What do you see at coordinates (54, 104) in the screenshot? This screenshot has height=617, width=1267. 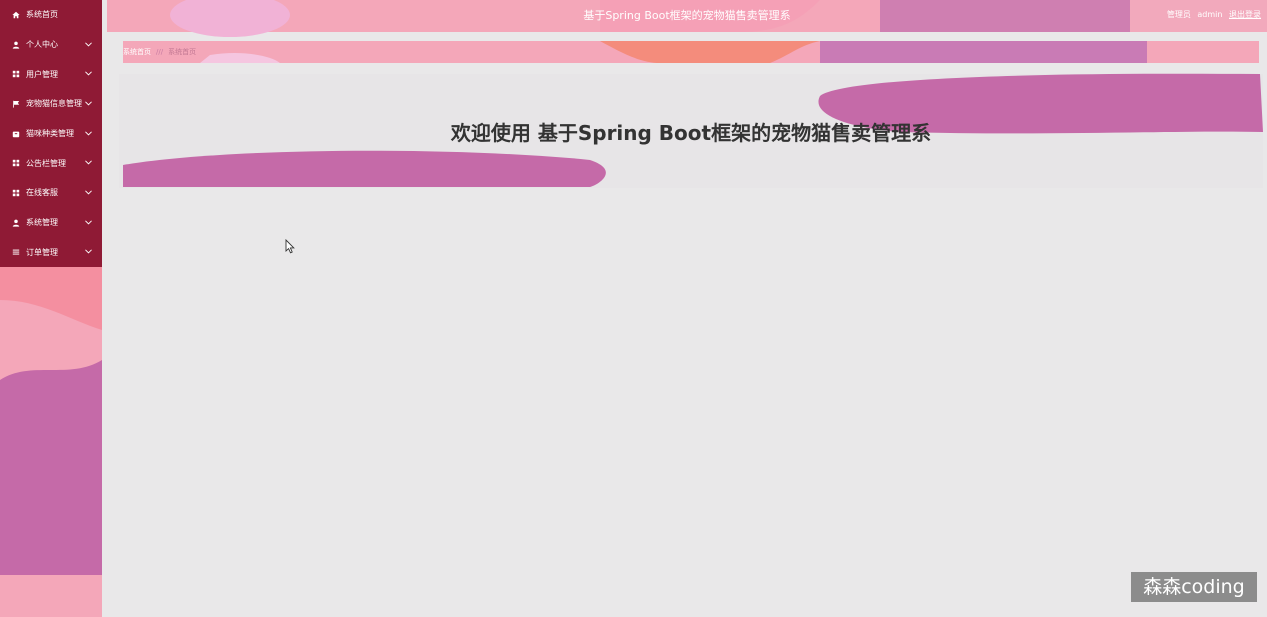 I see `sidebar-item-label: 宠物猫信息管理` at bounding box center [54, 104].